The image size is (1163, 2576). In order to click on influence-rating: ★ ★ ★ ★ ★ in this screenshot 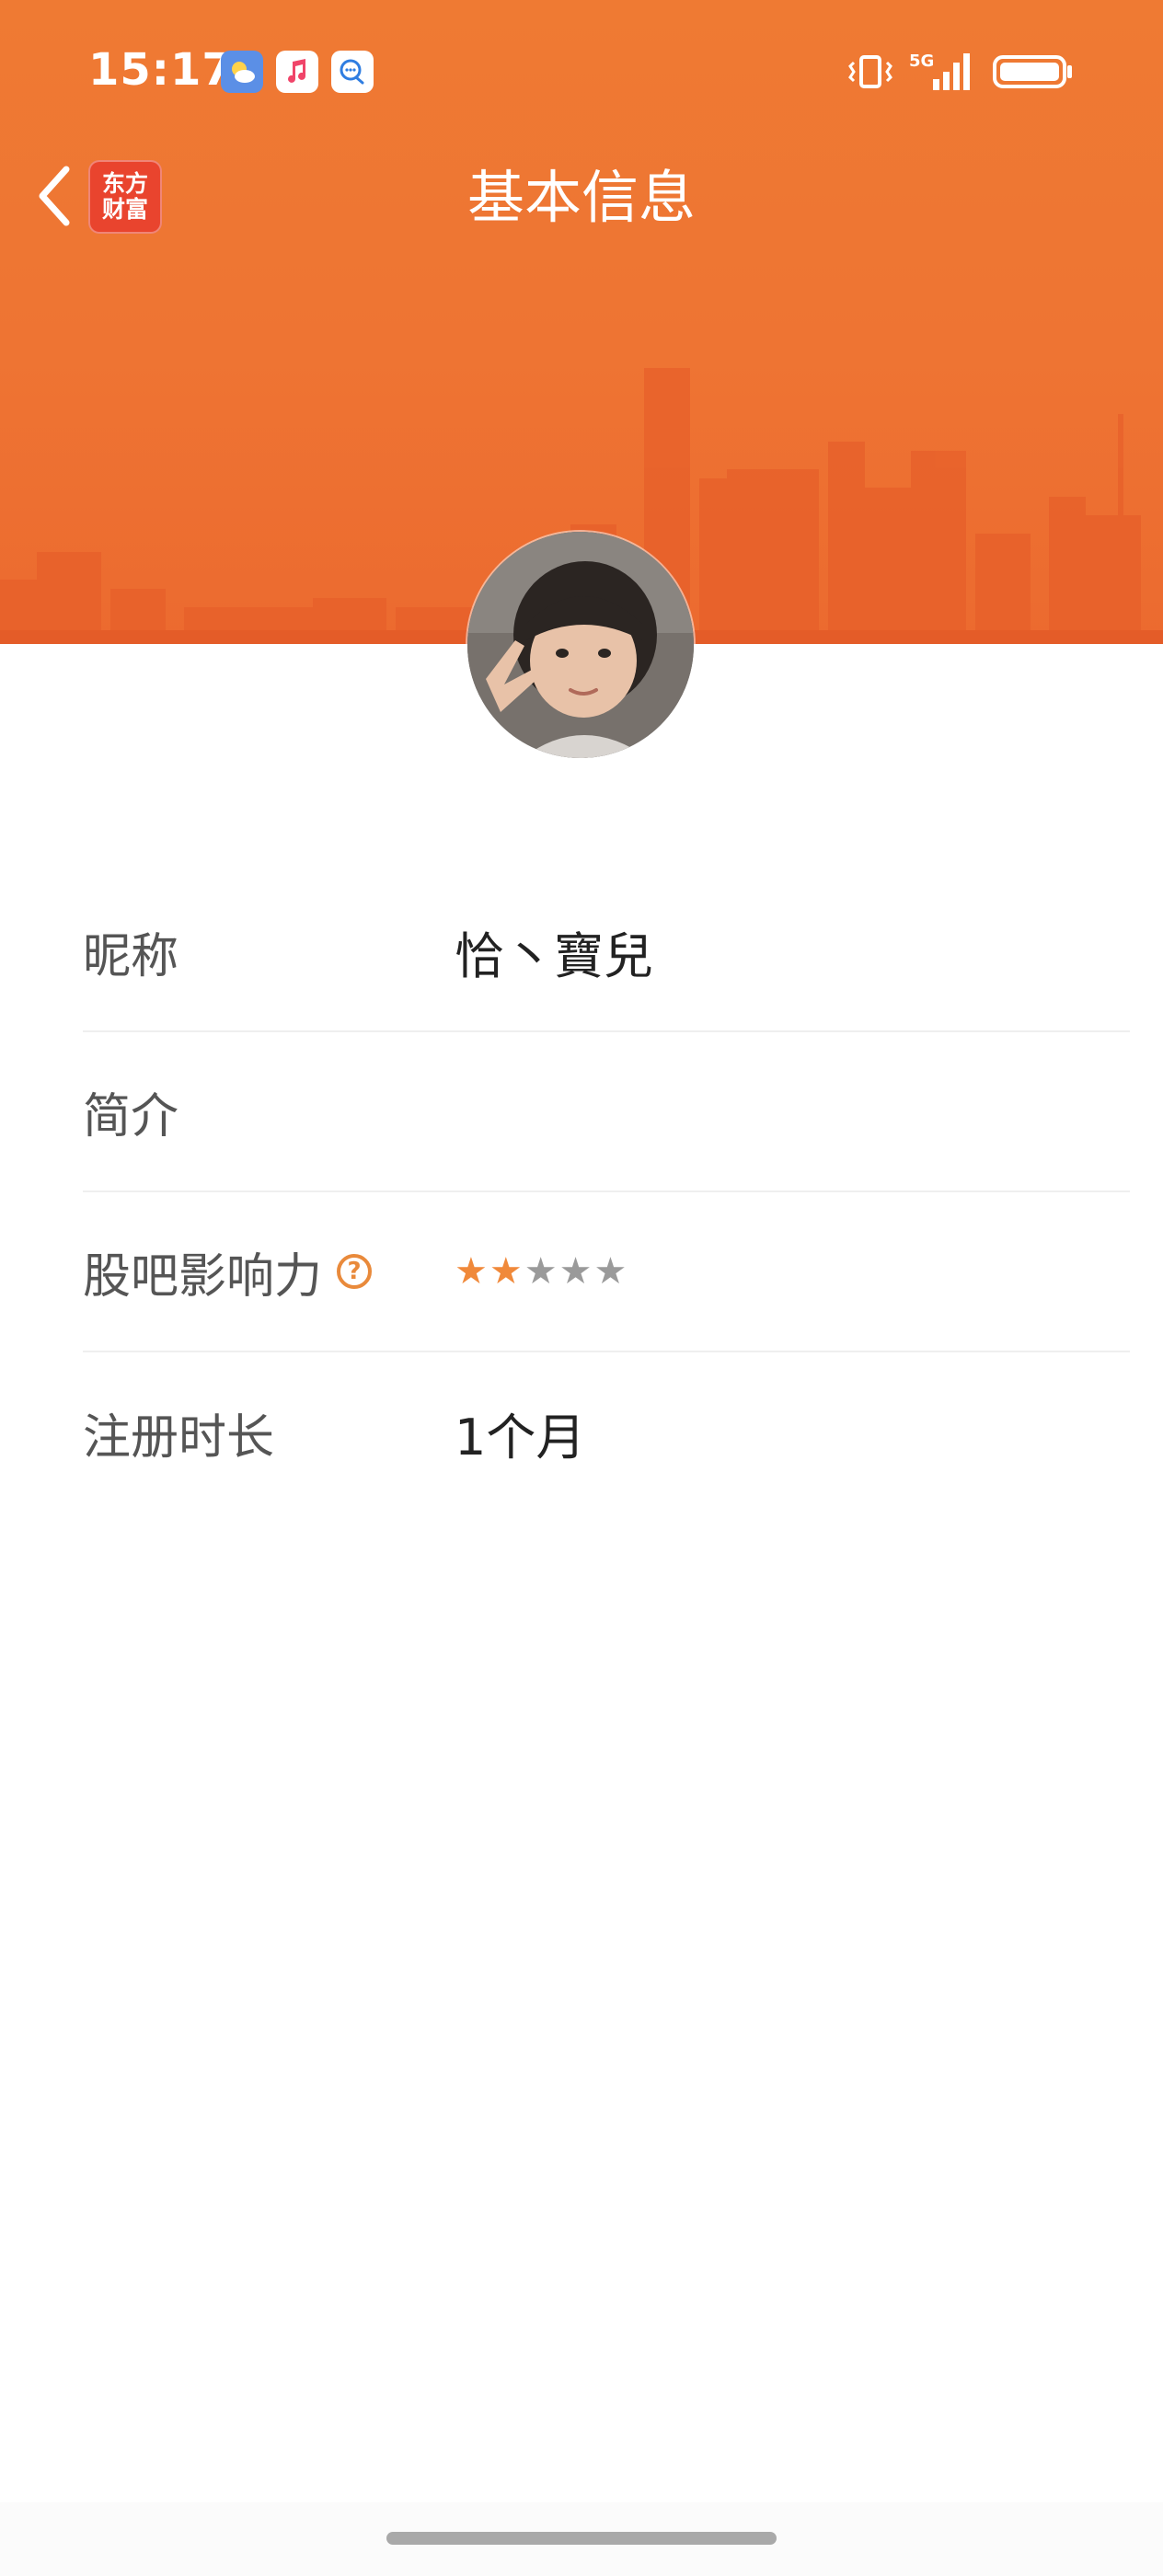, I will do `click(541, 1271)`.